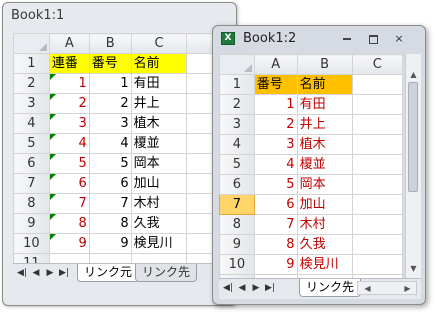 This screenshot has height=312, width=437. I want to click on row-header-selected: 7, so click(237, 204).